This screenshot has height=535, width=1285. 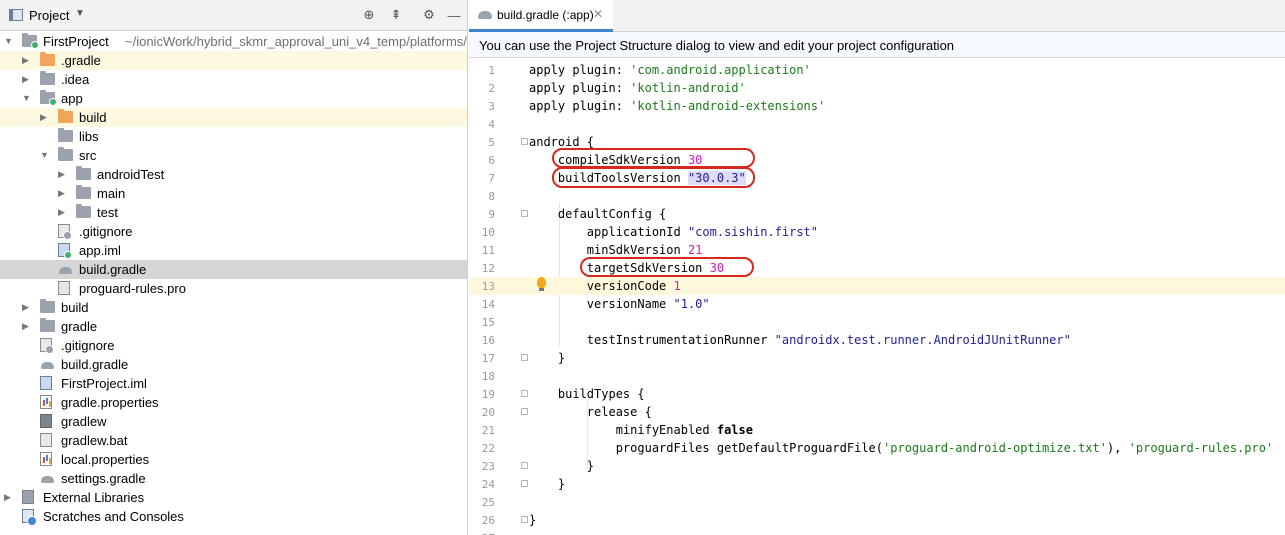 What do you see at coordinates (233, 440) in the screenshot?
I see `tree-item: gradlew.bat` at bounding box center [233, 440].